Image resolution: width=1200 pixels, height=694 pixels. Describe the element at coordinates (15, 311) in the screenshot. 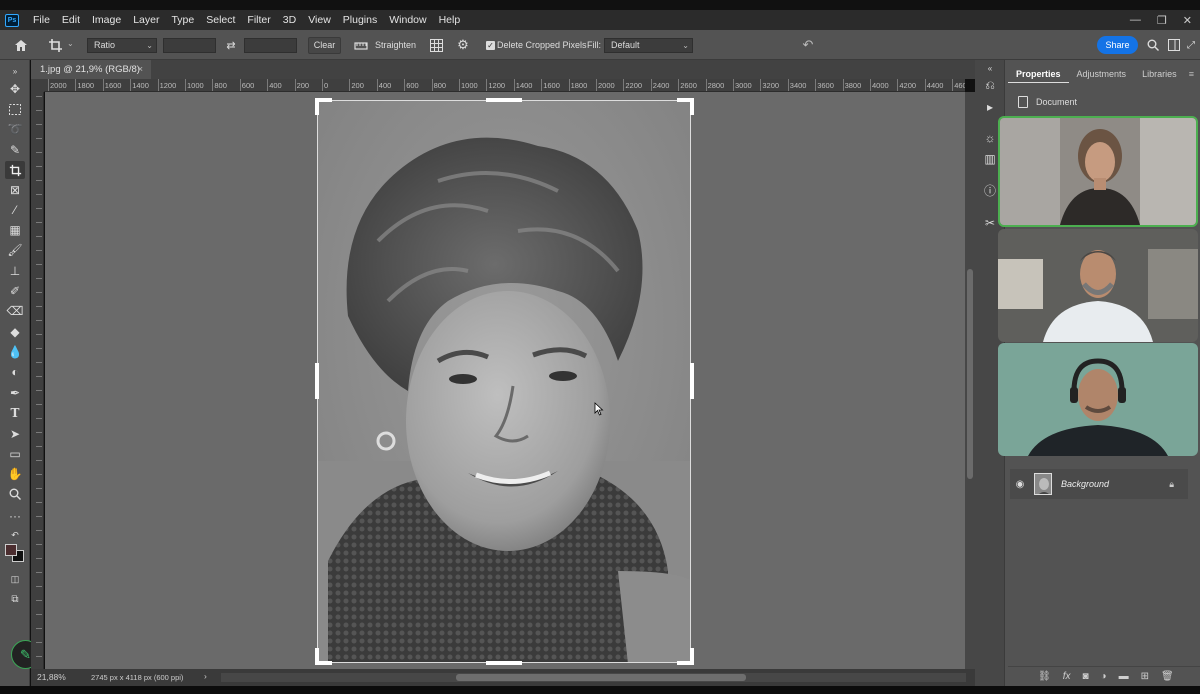

I see `eraser-tool-icon: ⌫` at that location.